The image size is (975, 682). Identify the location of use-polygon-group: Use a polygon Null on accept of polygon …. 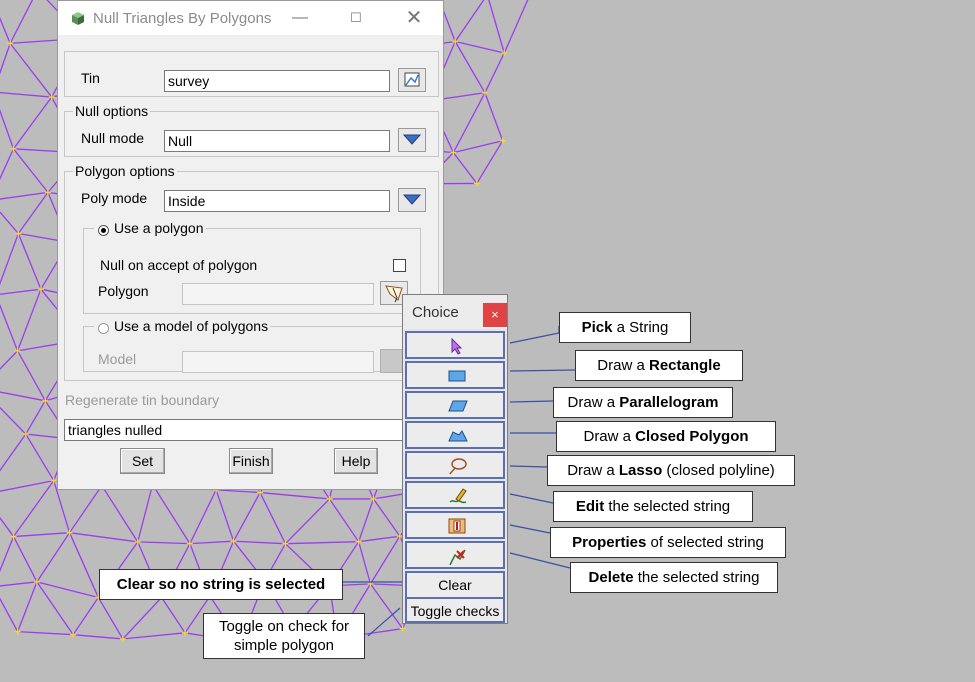
(252, 267).